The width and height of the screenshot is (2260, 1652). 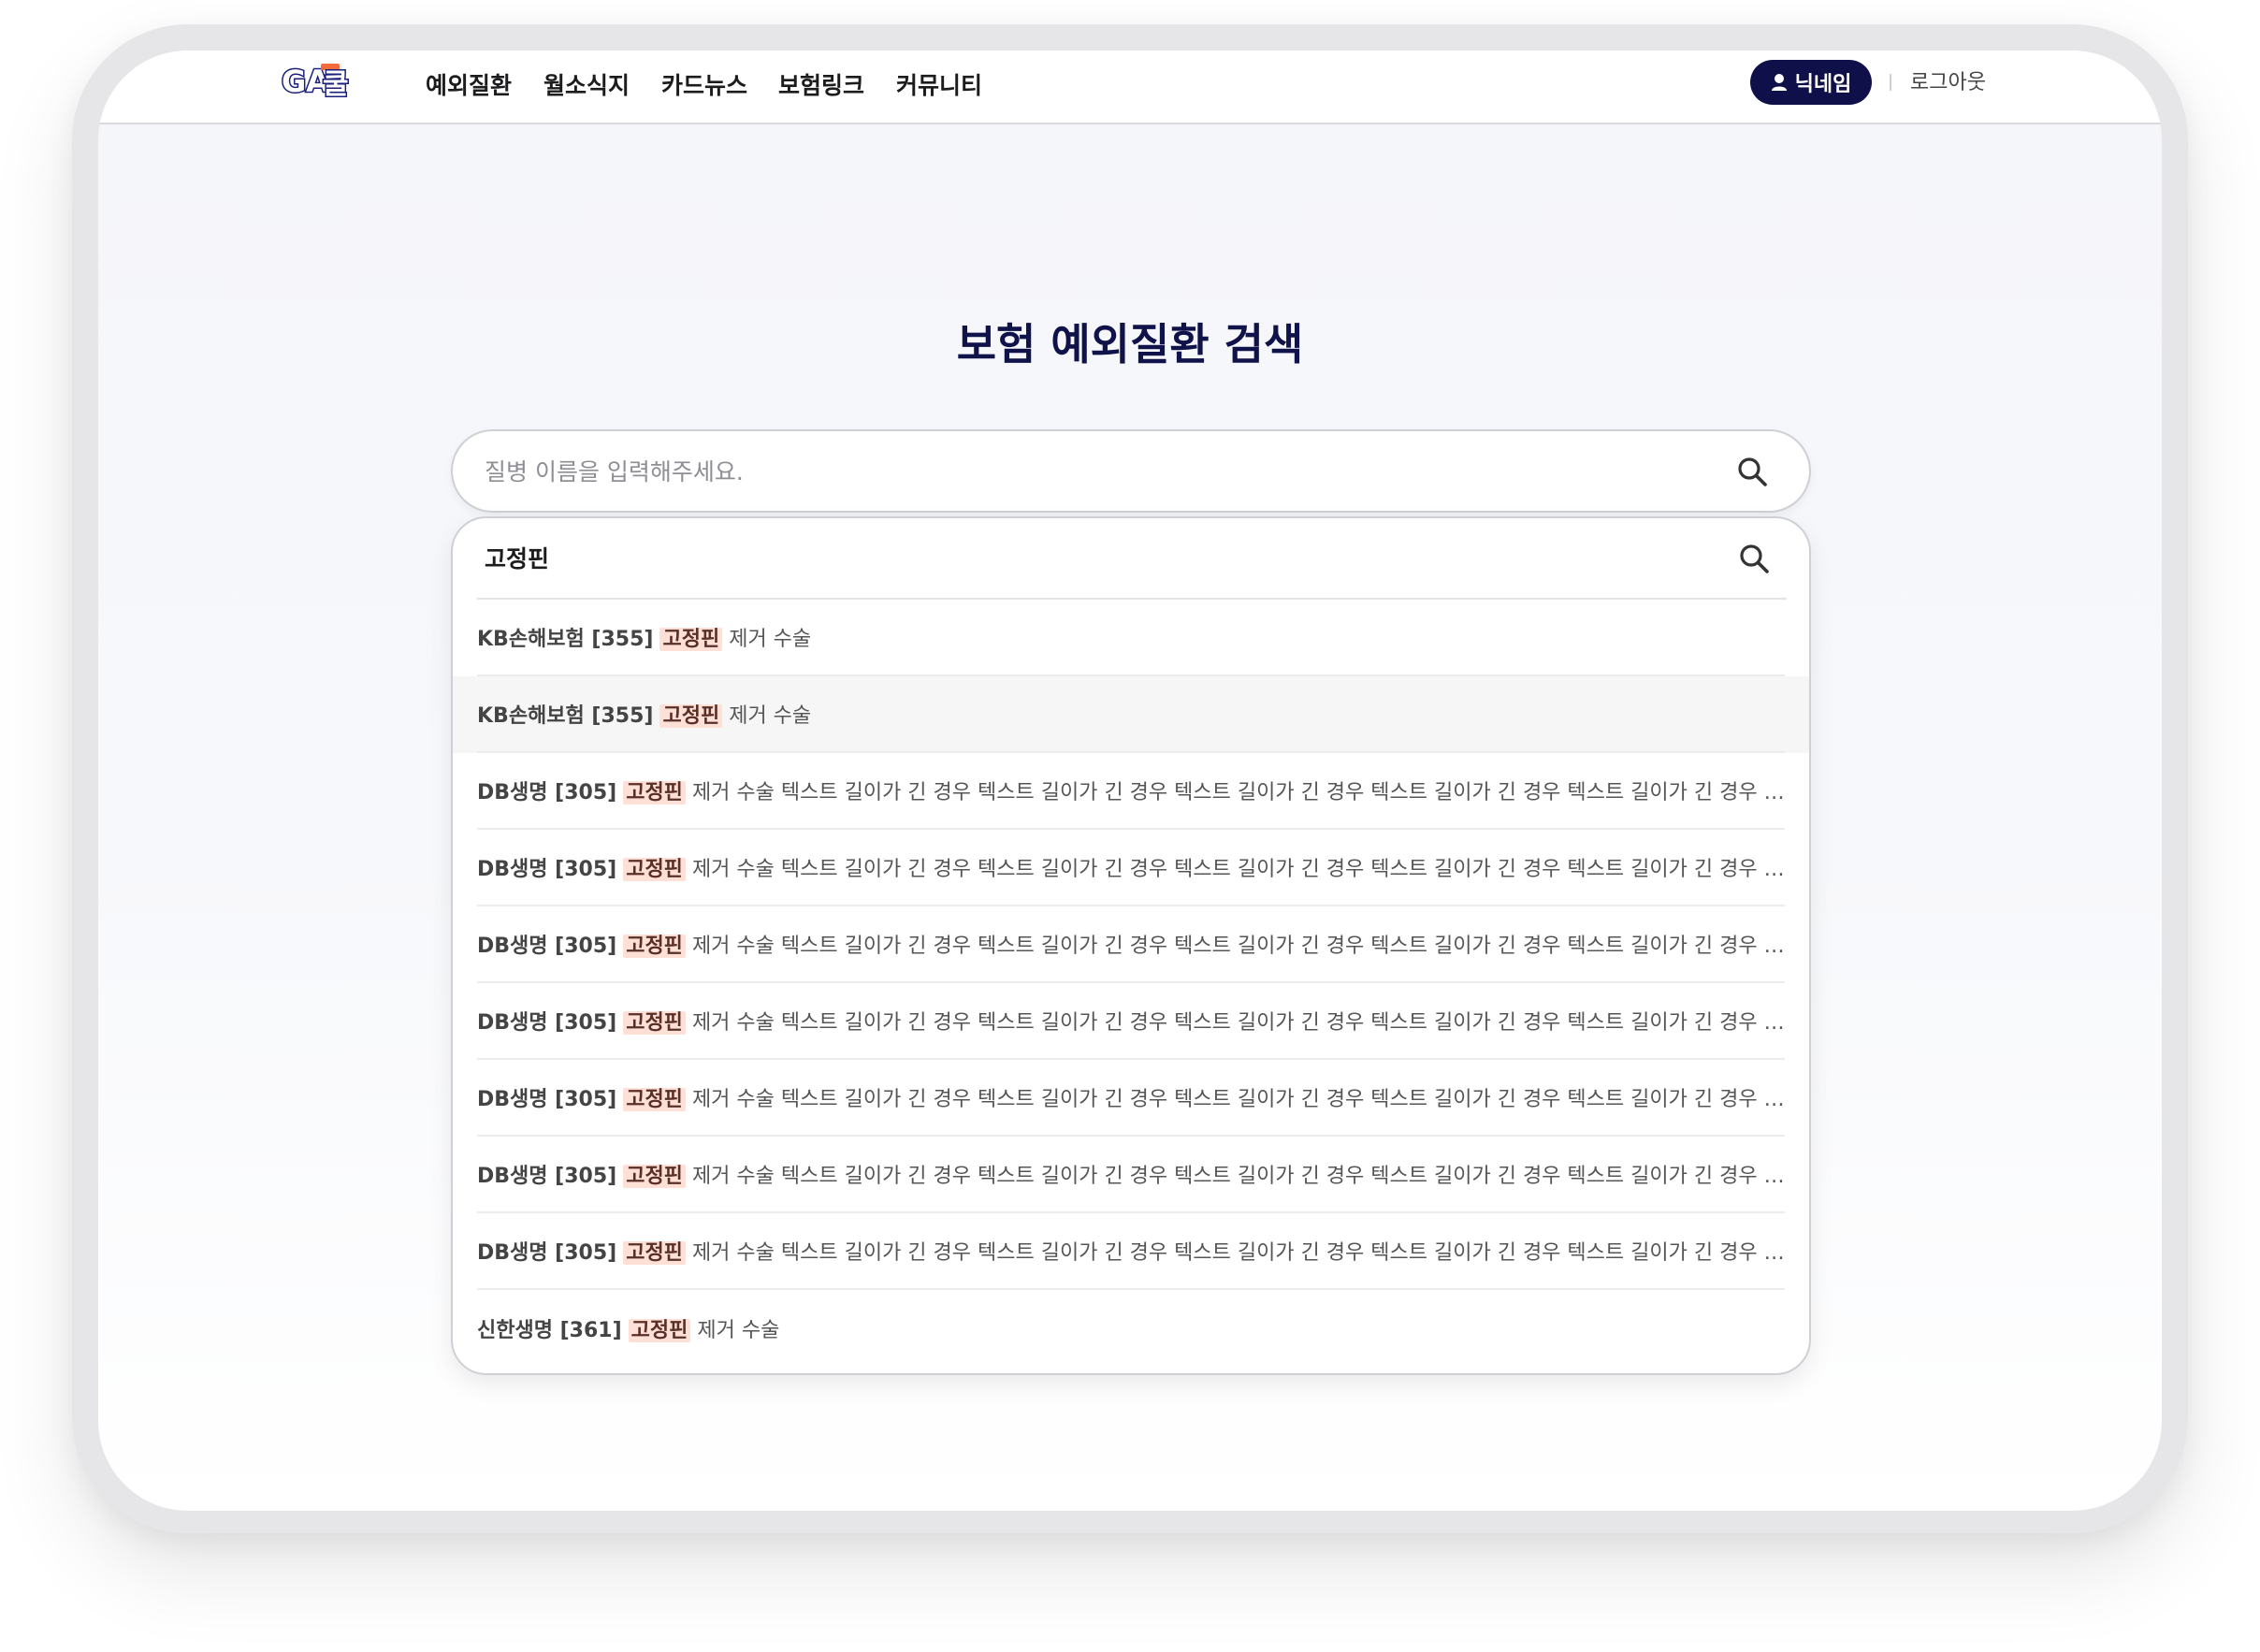 I want to click on user-nickname: 닉네임, so click(x=1823, y=84).